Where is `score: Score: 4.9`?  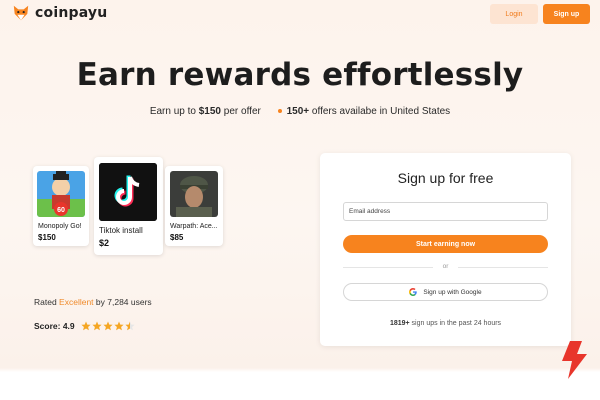
score: Score: 4.9 is located at coordinates (84, 326).